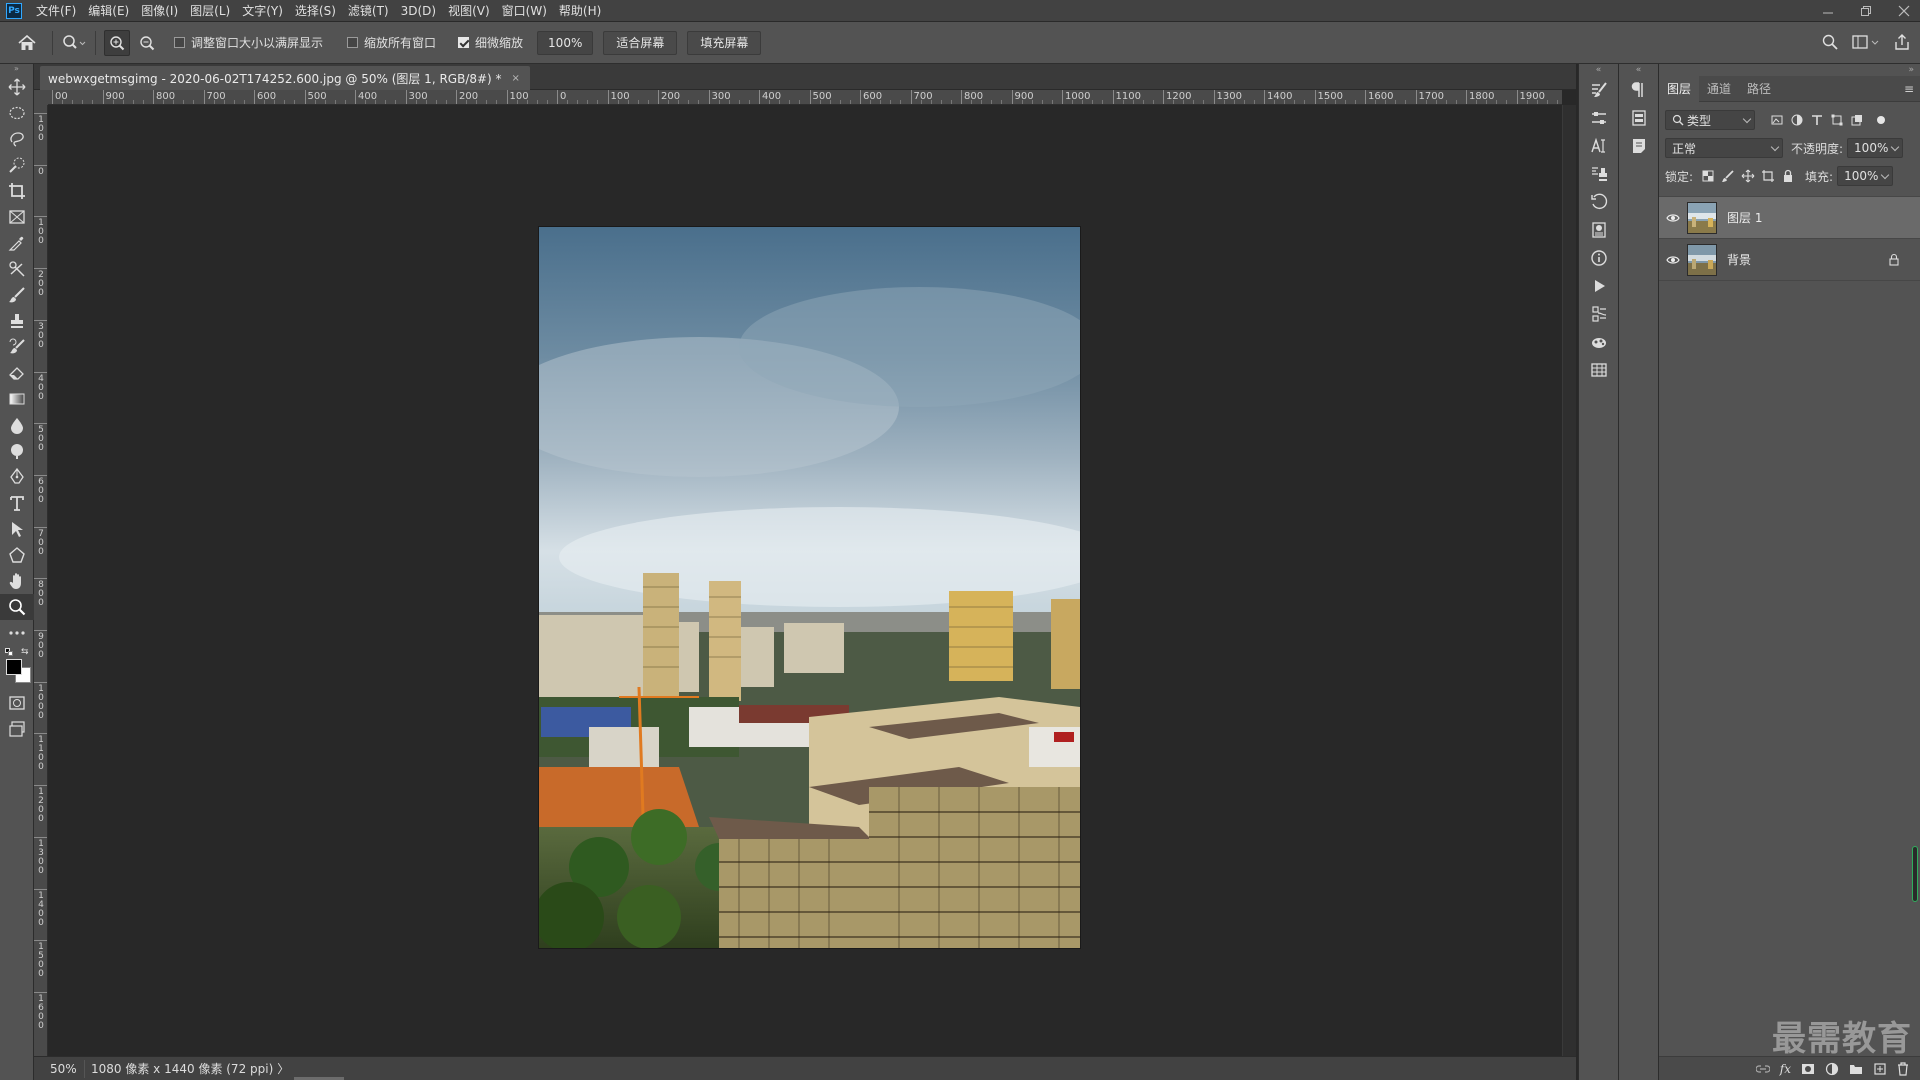  What do you see at coordinates (17, 703) in the screenshot?
I see `quick-mask-icon` at bounding box center [17, 703].